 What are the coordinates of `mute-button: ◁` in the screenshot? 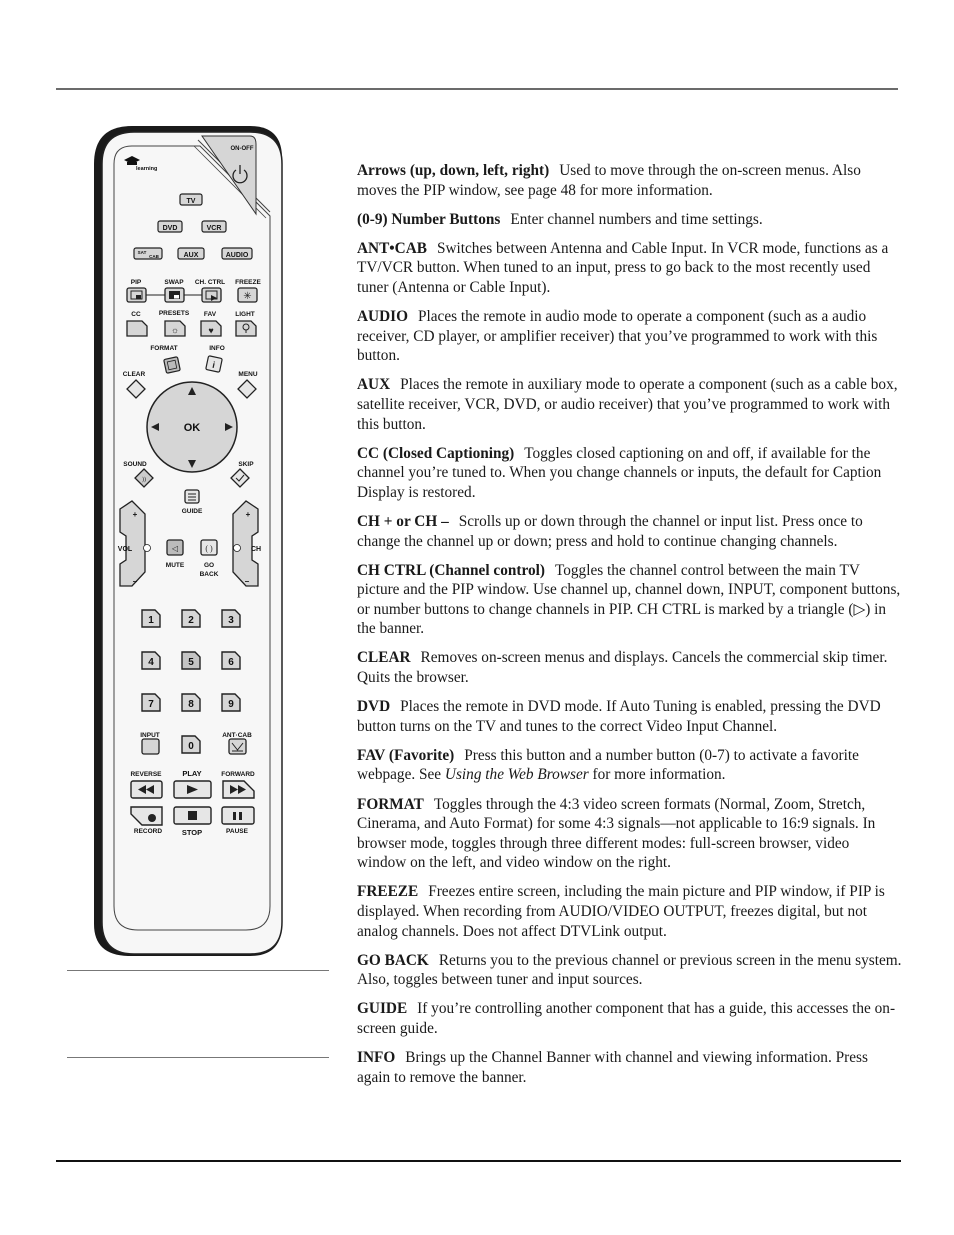 It's located at (175, 547).